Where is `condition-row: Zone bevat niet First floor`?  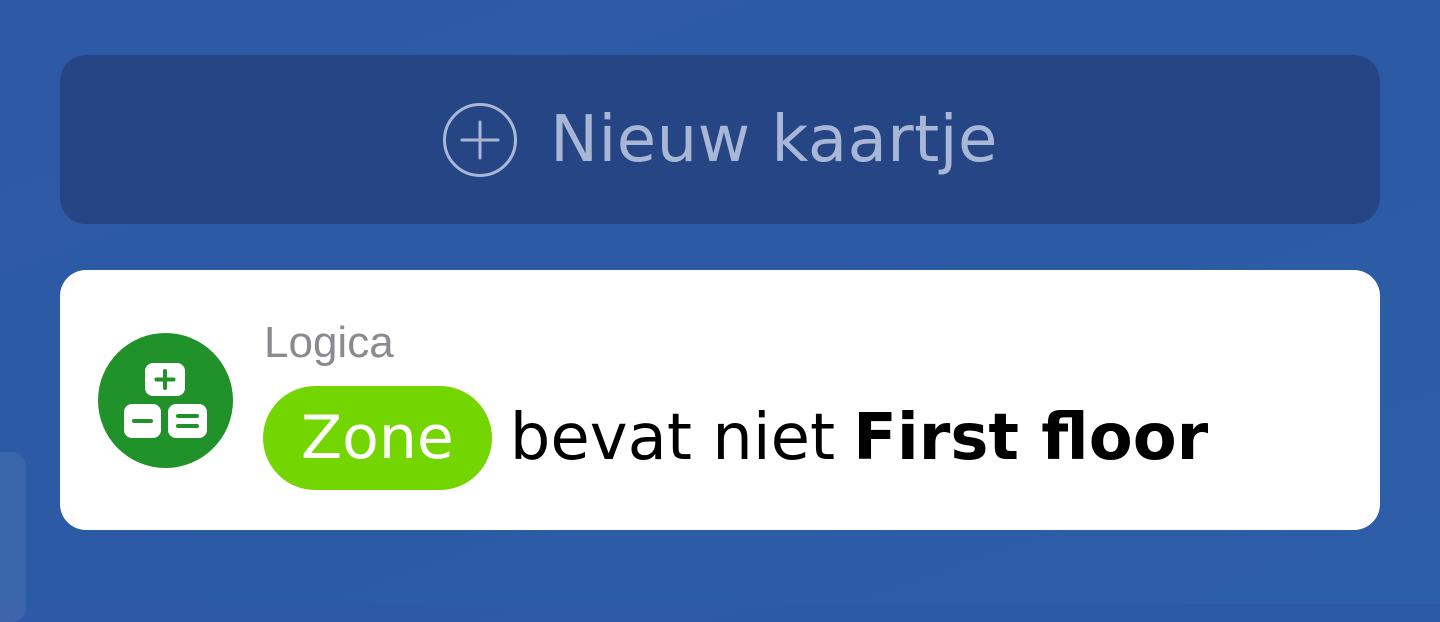 condition-row: Zone bevat niet First floor is located at coordinates (735, 438).